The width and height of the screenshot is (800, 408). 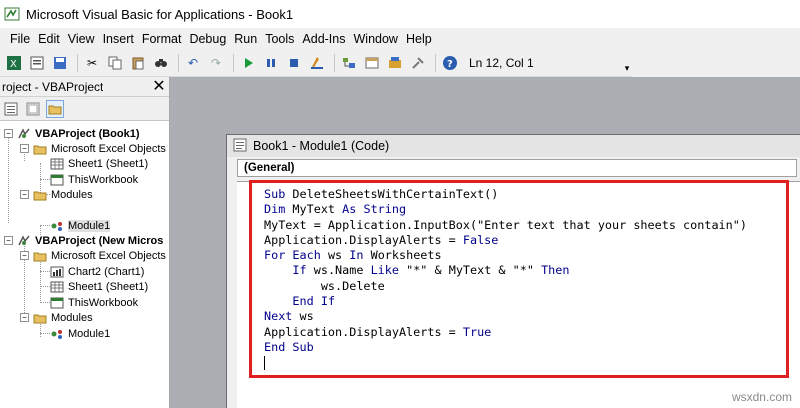 What do you see at coordinates (283, 39) in the screenshot?
I see `menu-tools: Tools` at bounding box center [283, 39].